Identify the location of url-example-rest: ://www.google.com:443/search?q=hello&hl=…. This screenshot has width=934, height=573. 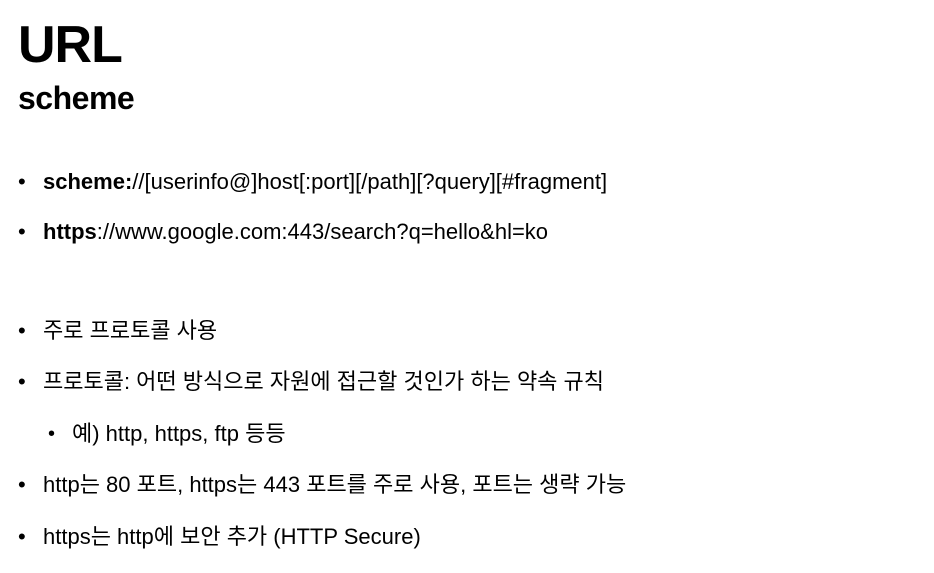
(322, 231).